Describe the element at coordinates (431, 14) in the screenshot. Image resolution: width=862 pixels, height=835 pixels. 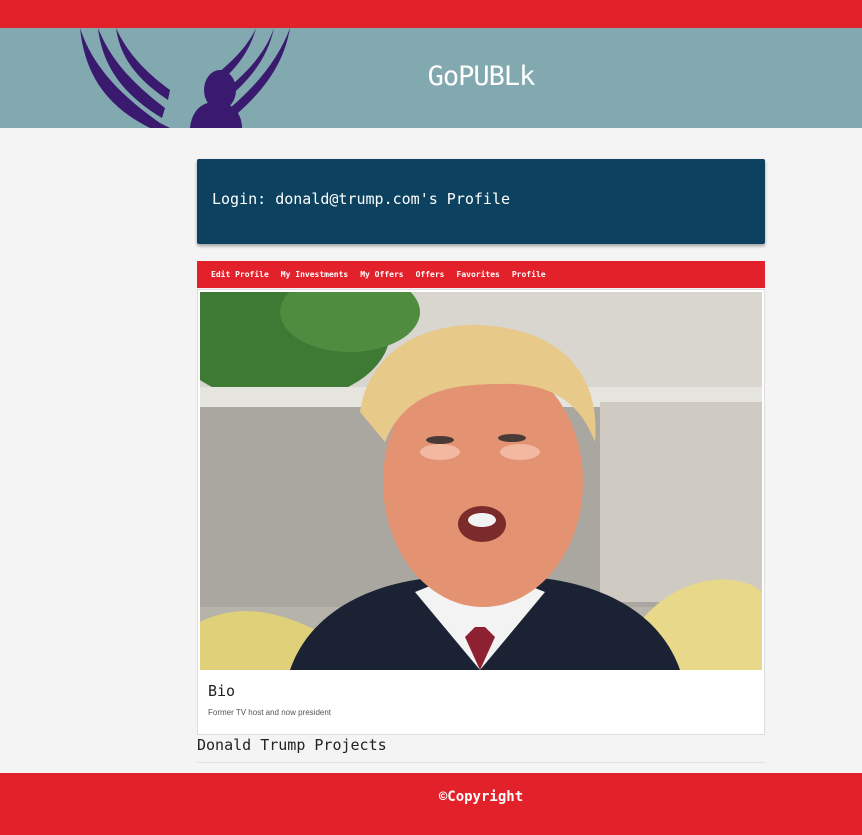
I see `top-accent-bar` at that location.